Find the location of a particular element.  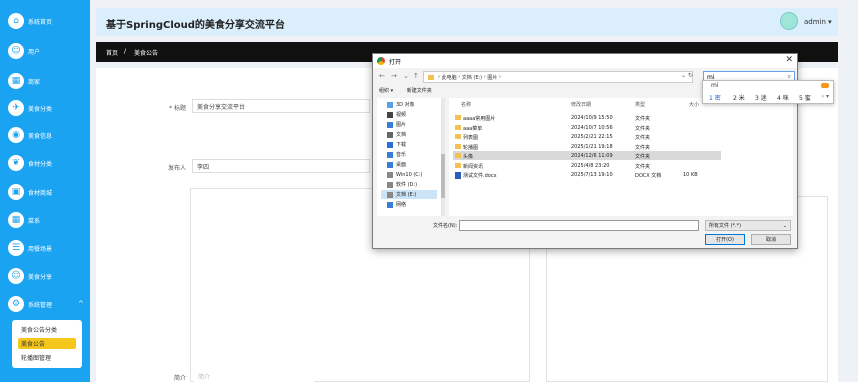

sidebar-item-4: ◉ 美食信息 is located at coordinates (30, 135).